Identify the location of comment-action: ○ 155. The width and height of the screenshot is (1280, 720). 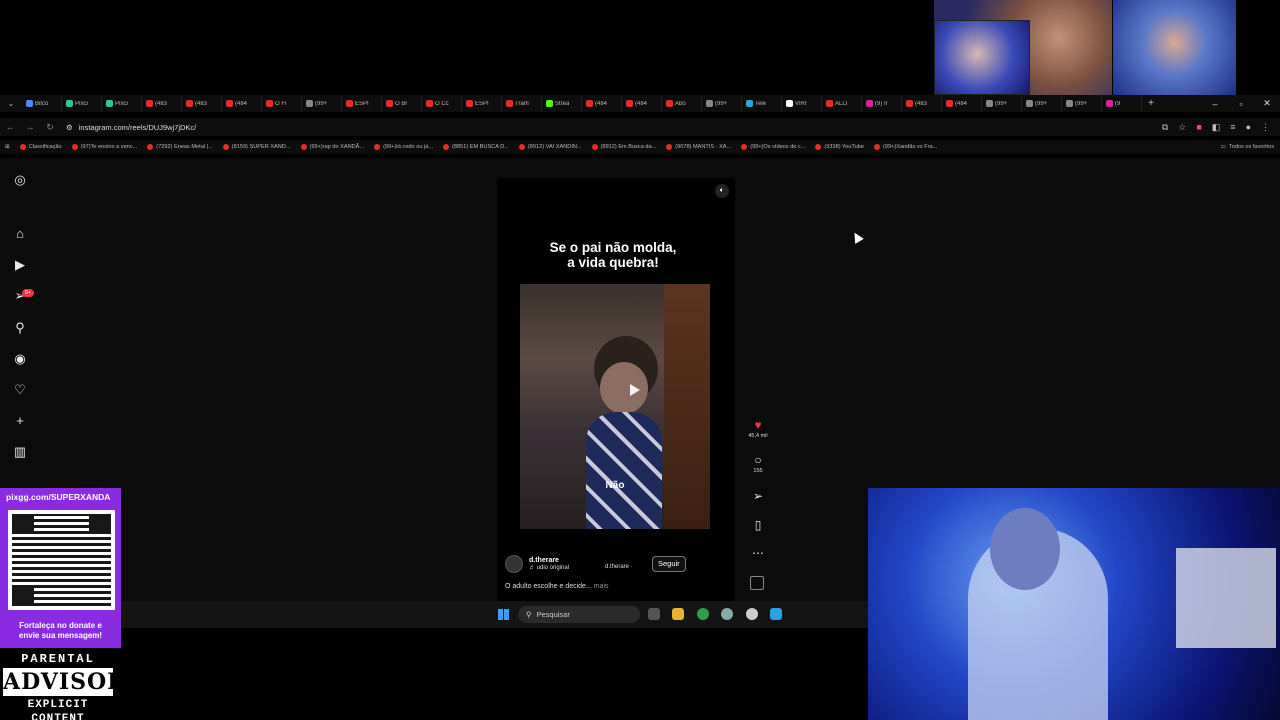
(758, 463).